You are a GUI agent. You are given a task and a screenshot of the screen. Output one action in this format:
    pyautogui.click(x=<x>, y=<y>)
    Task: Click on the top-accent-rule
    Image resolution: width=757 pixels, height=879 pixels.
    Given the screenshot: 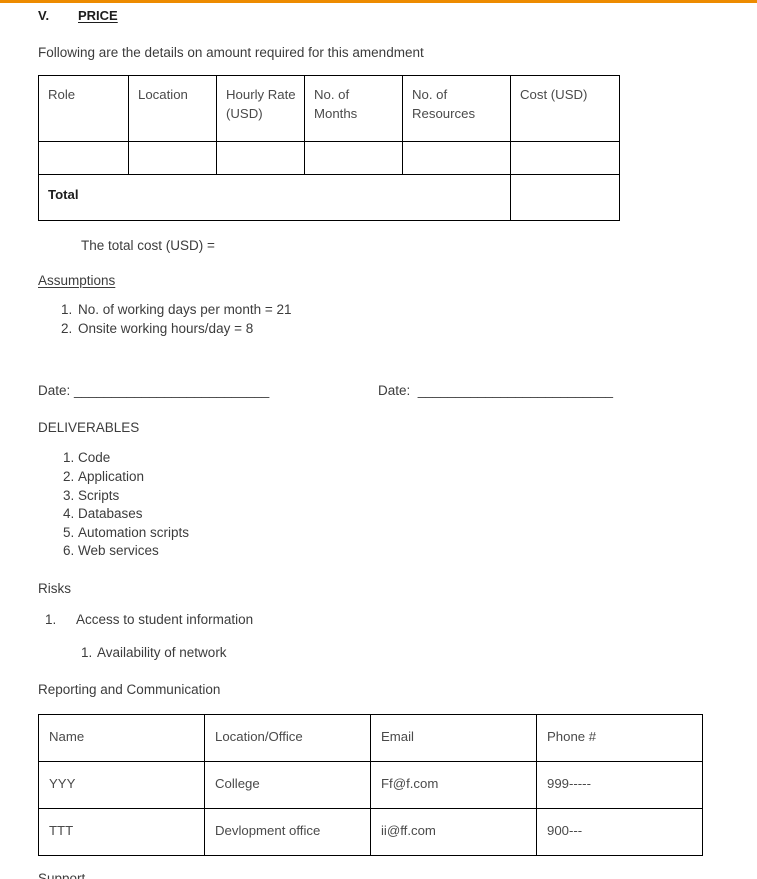 What is the action you would take?
    pyautogui.click(x=378, y=1)
    